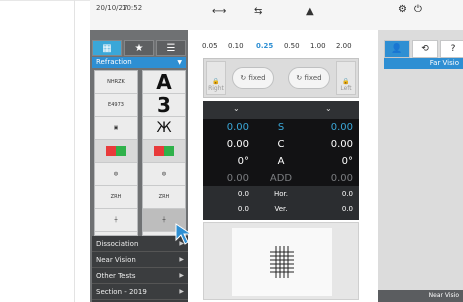  Describe the element at coordinates (179, 62) in the screenshot. I see `chevron-down-icon: ▼` at that location.